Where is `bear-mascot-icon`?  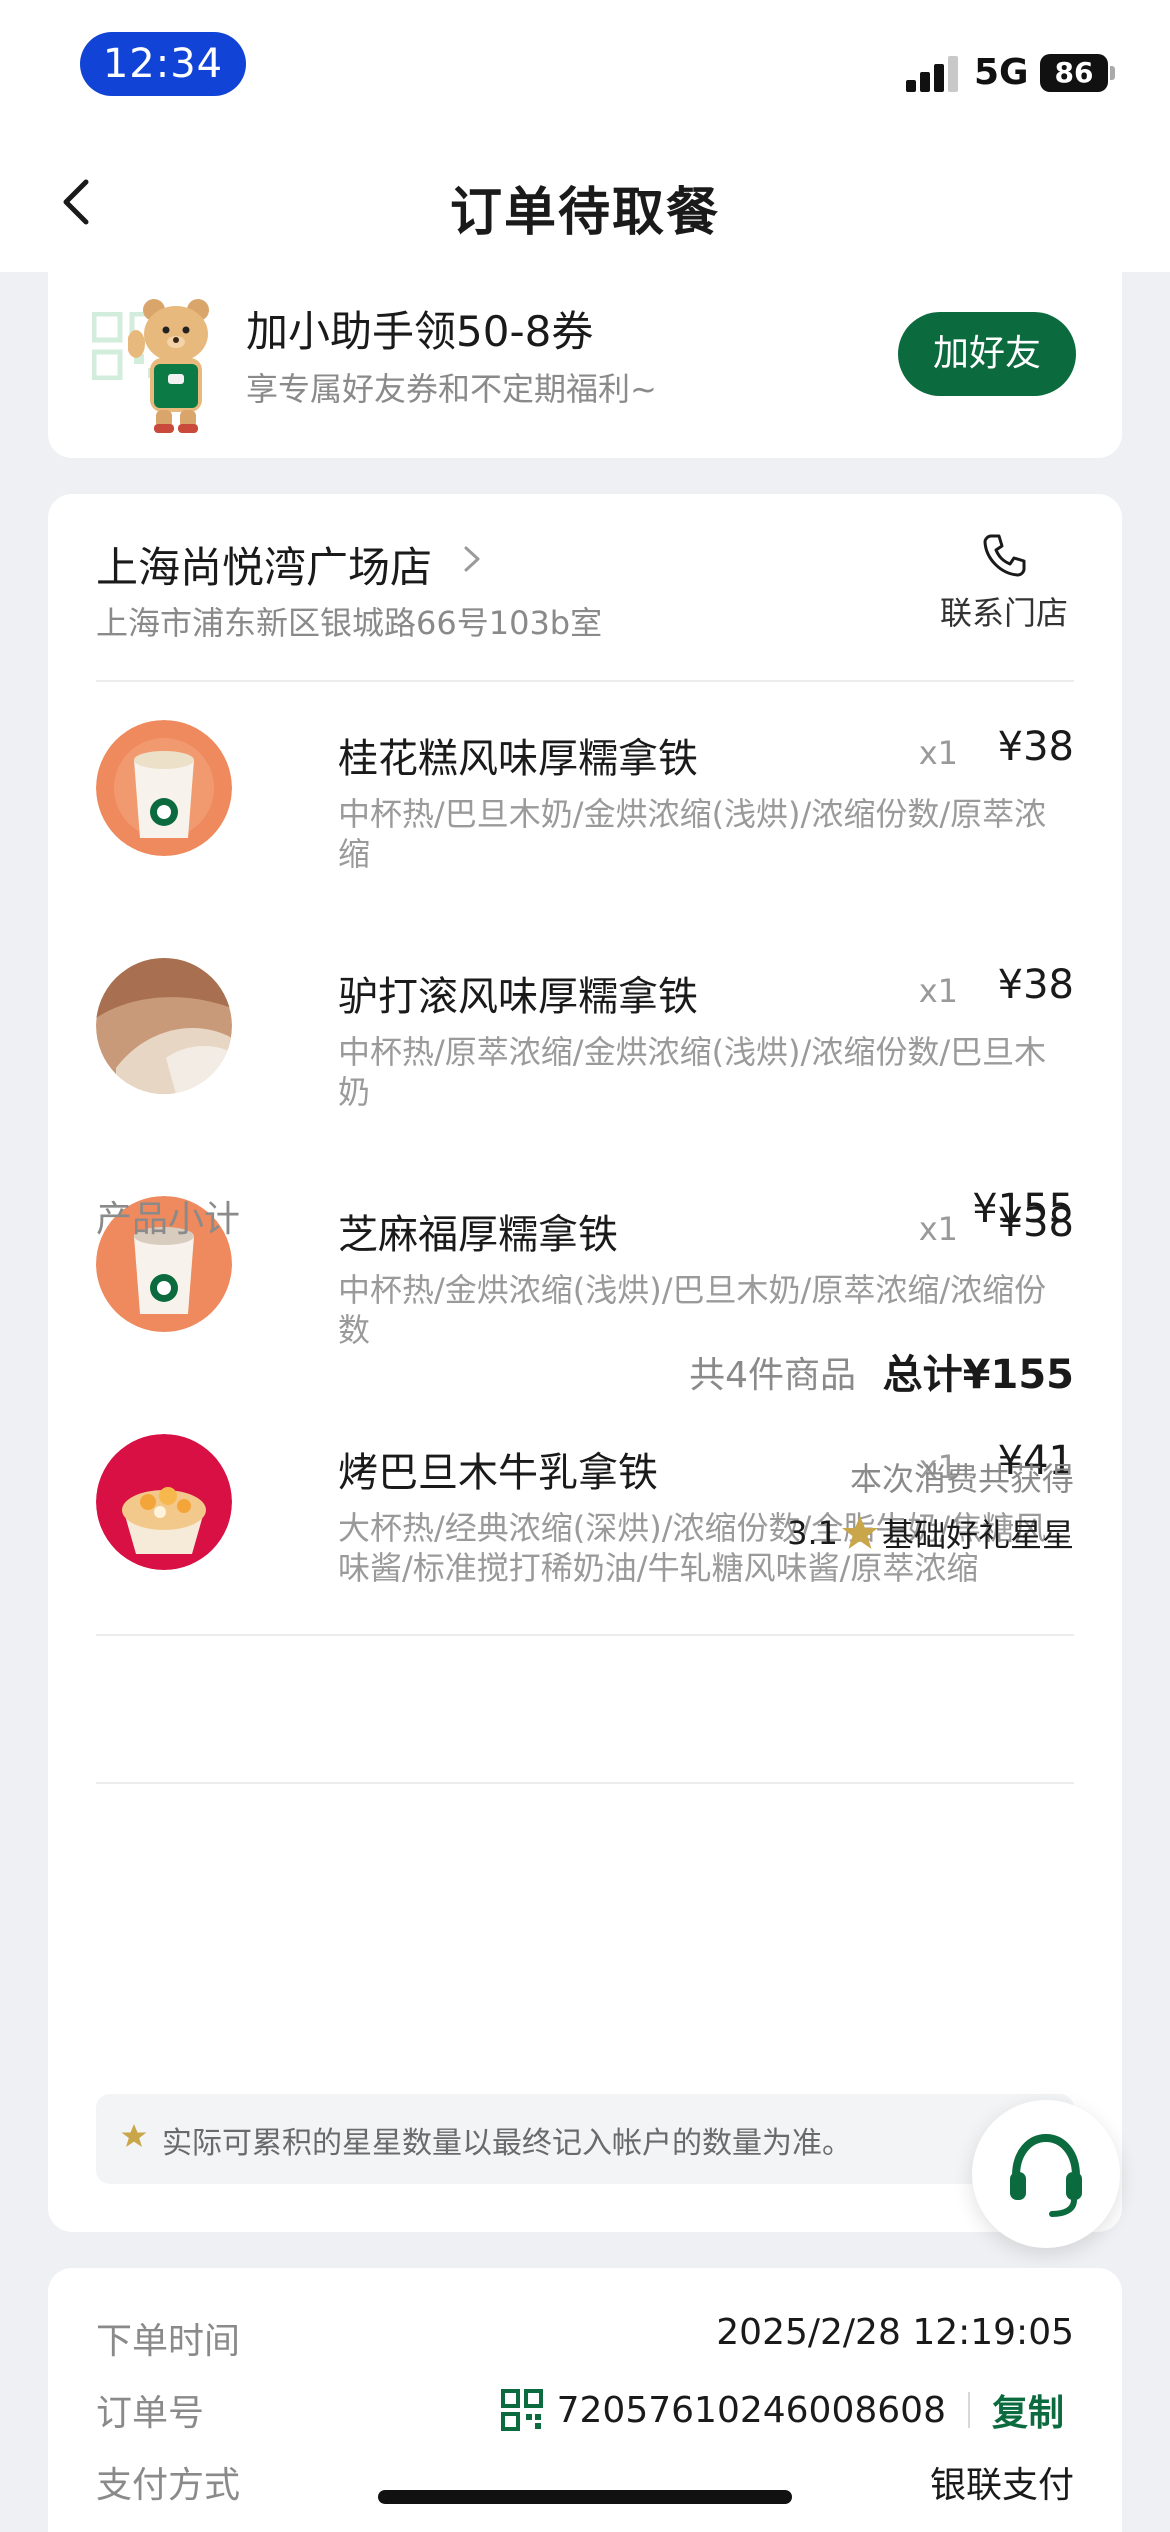
bear-mascot-icon is located at coordinates (168, 366).